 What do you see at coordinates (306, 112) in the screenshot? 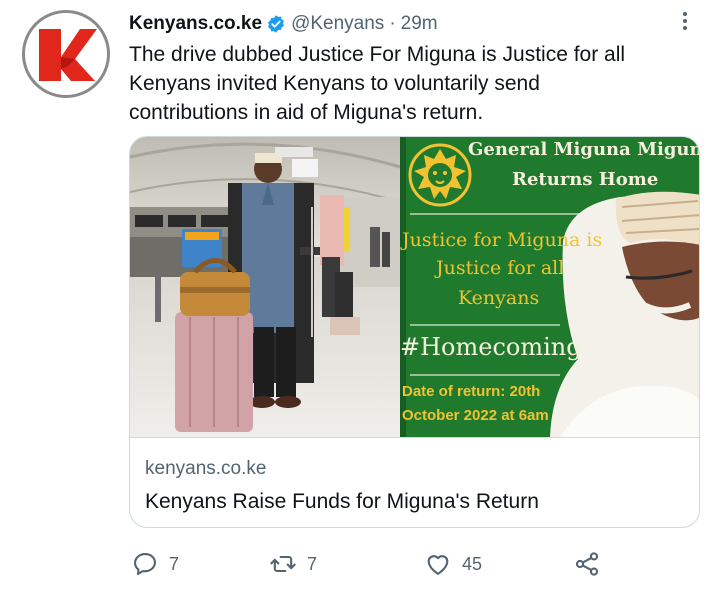
I see `tweet-text-line: contributions in aid of Miguna's return.` at bounding box center [306, 112].